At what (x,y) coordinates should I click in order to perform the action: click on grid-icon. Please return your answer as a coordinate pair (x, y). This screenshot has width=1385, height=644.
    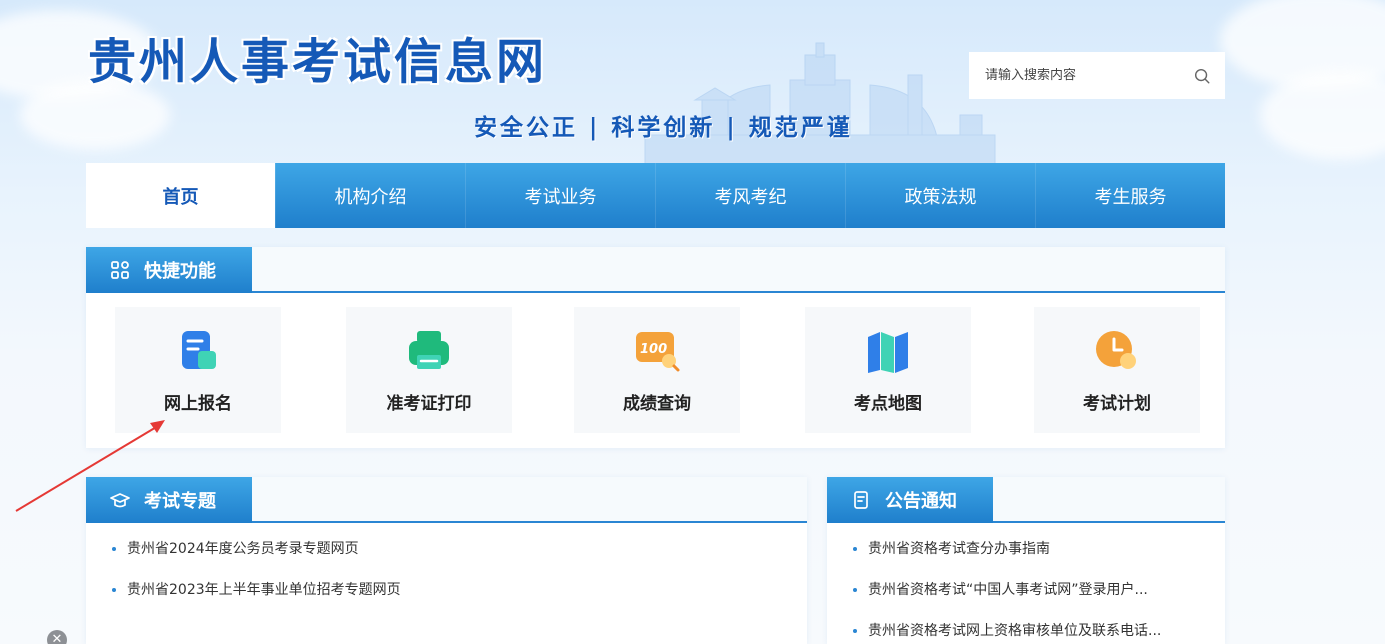
    Looking at the image, I should click on (120, 270).